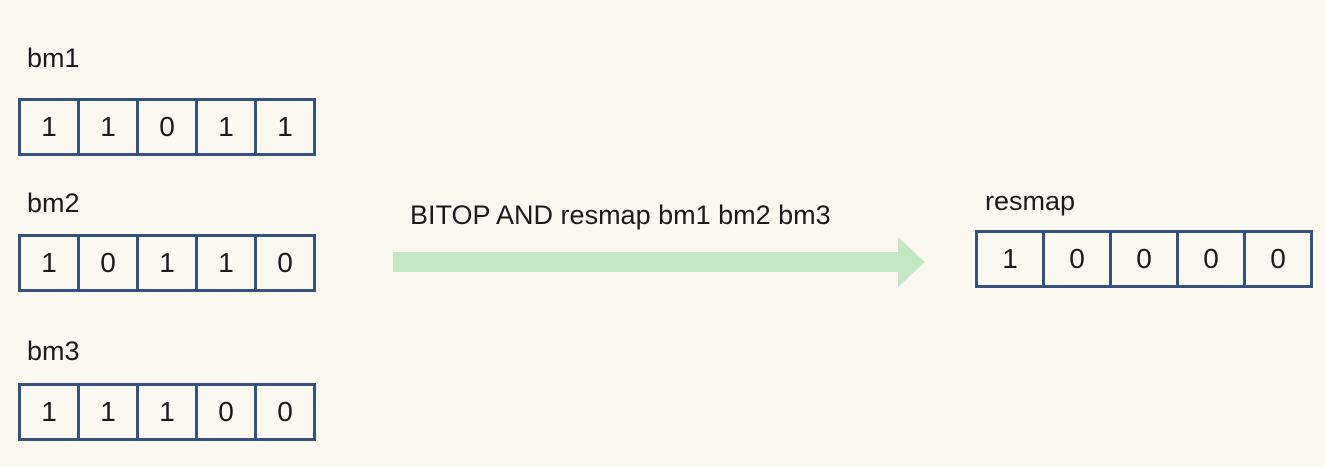  What do you see at coordinates (1278, 259) in the screenshot?
I see `resmap-bit-4: 0` at bounding box center [1278, 259].